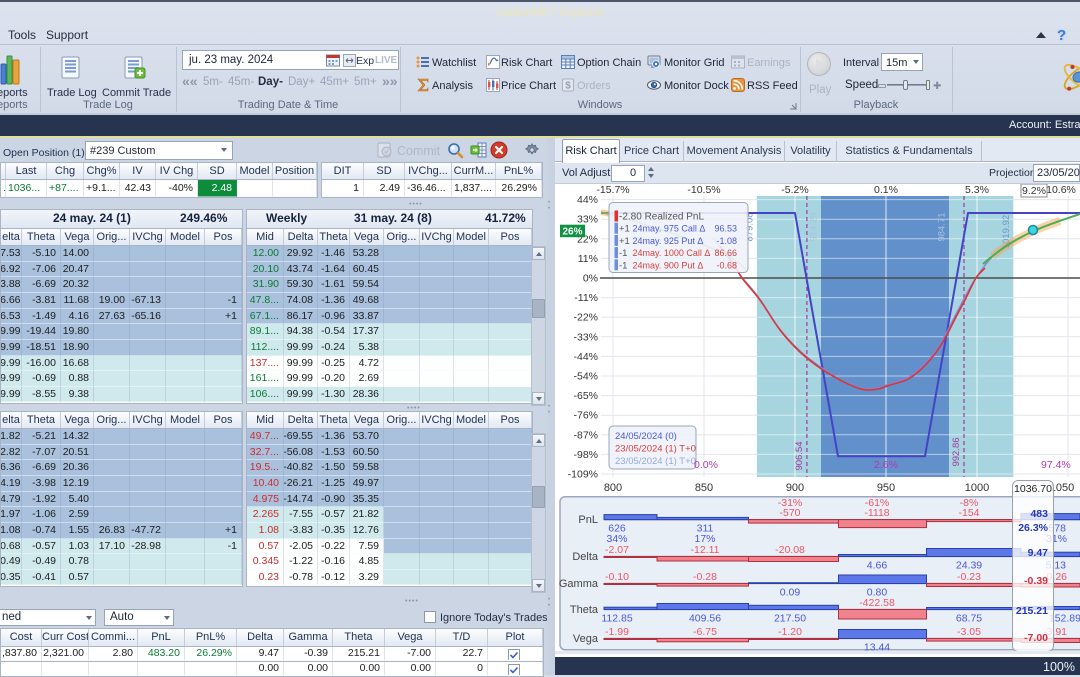  What do you see at coordinates (799, 455) in the screenshot?
I see `svg-text: 906.54` at bounding box center [799, 455].